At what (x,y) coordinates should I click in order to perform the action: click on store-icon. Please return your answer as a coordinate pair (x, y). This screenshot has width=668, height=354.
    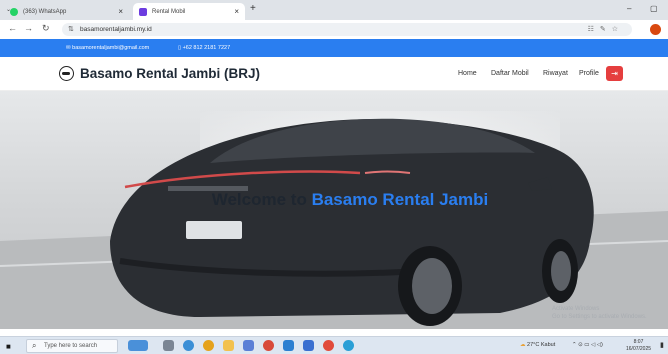
    Looking at the image, I should click on (248, 345).